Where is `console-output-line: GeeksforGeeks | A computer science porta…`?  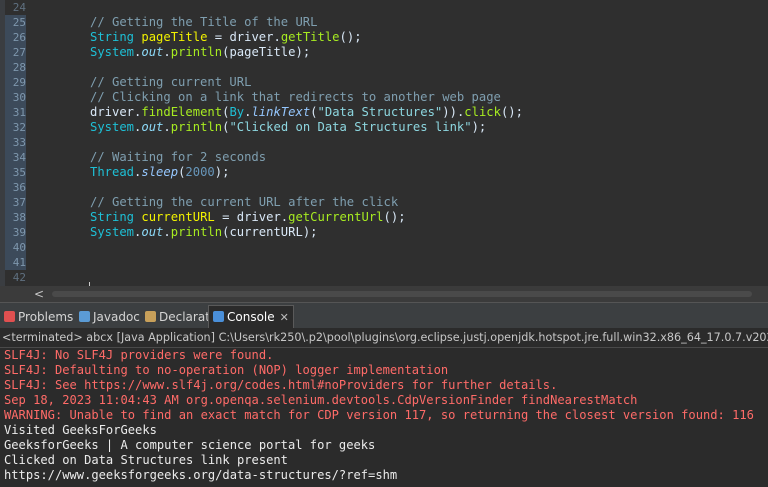
console-output-line: GeeksforGeeks | A computer science porta… is located at coordinates (190, 445).